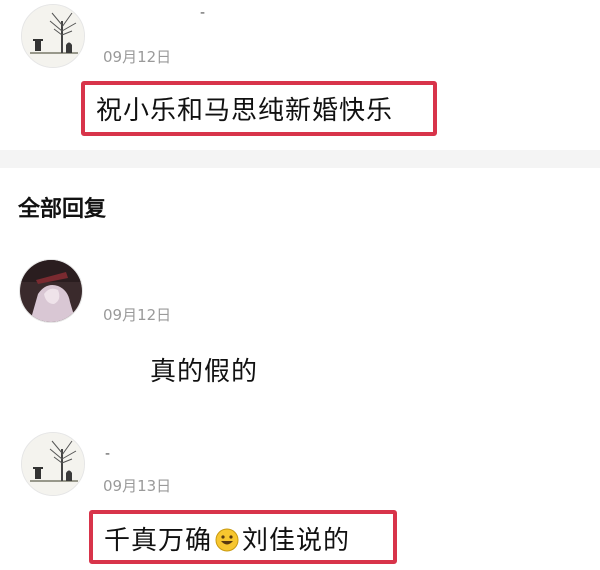  Describe the element at coordinates (296, 541) in the screenshot. I see `comment-text-after: 刘佳说的` at that location.